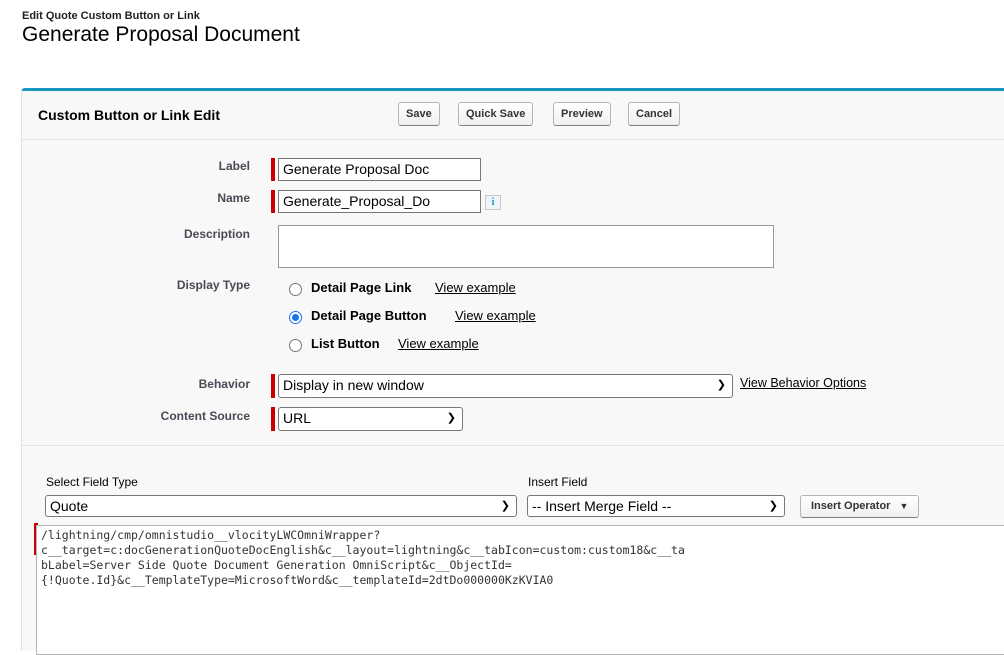 Image resolution: width=1004 pixels, height=655 pixels. What do you see at coordinates (129, 115) in the screenshot?
I see `panel-title: Custom Button or Link Edit` at bounding box center [129, 115].